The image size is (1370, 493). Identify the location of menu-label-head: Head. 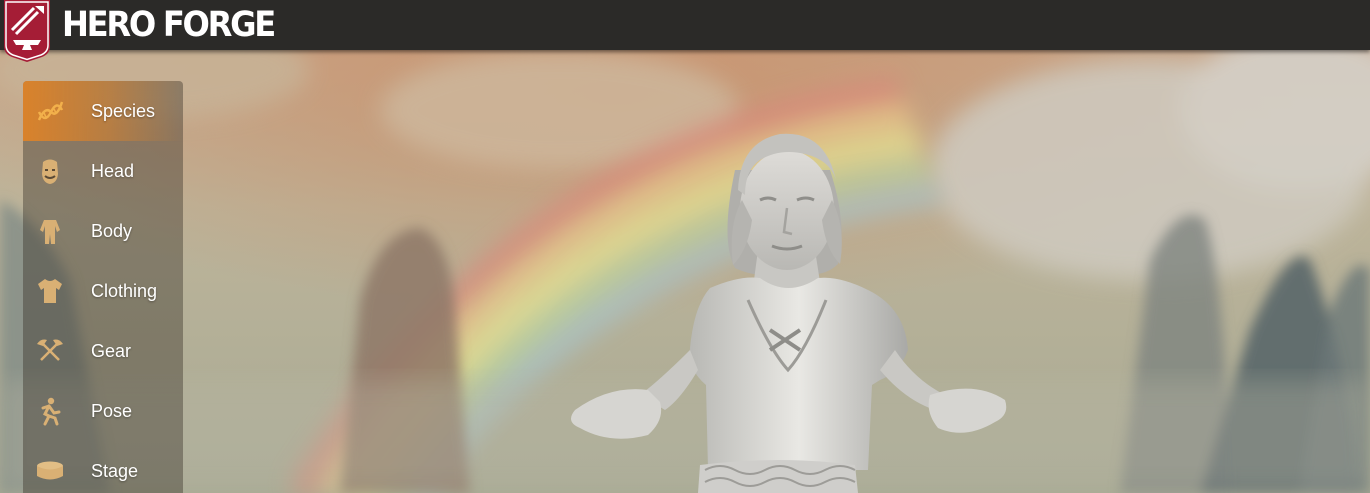
(113, 170).